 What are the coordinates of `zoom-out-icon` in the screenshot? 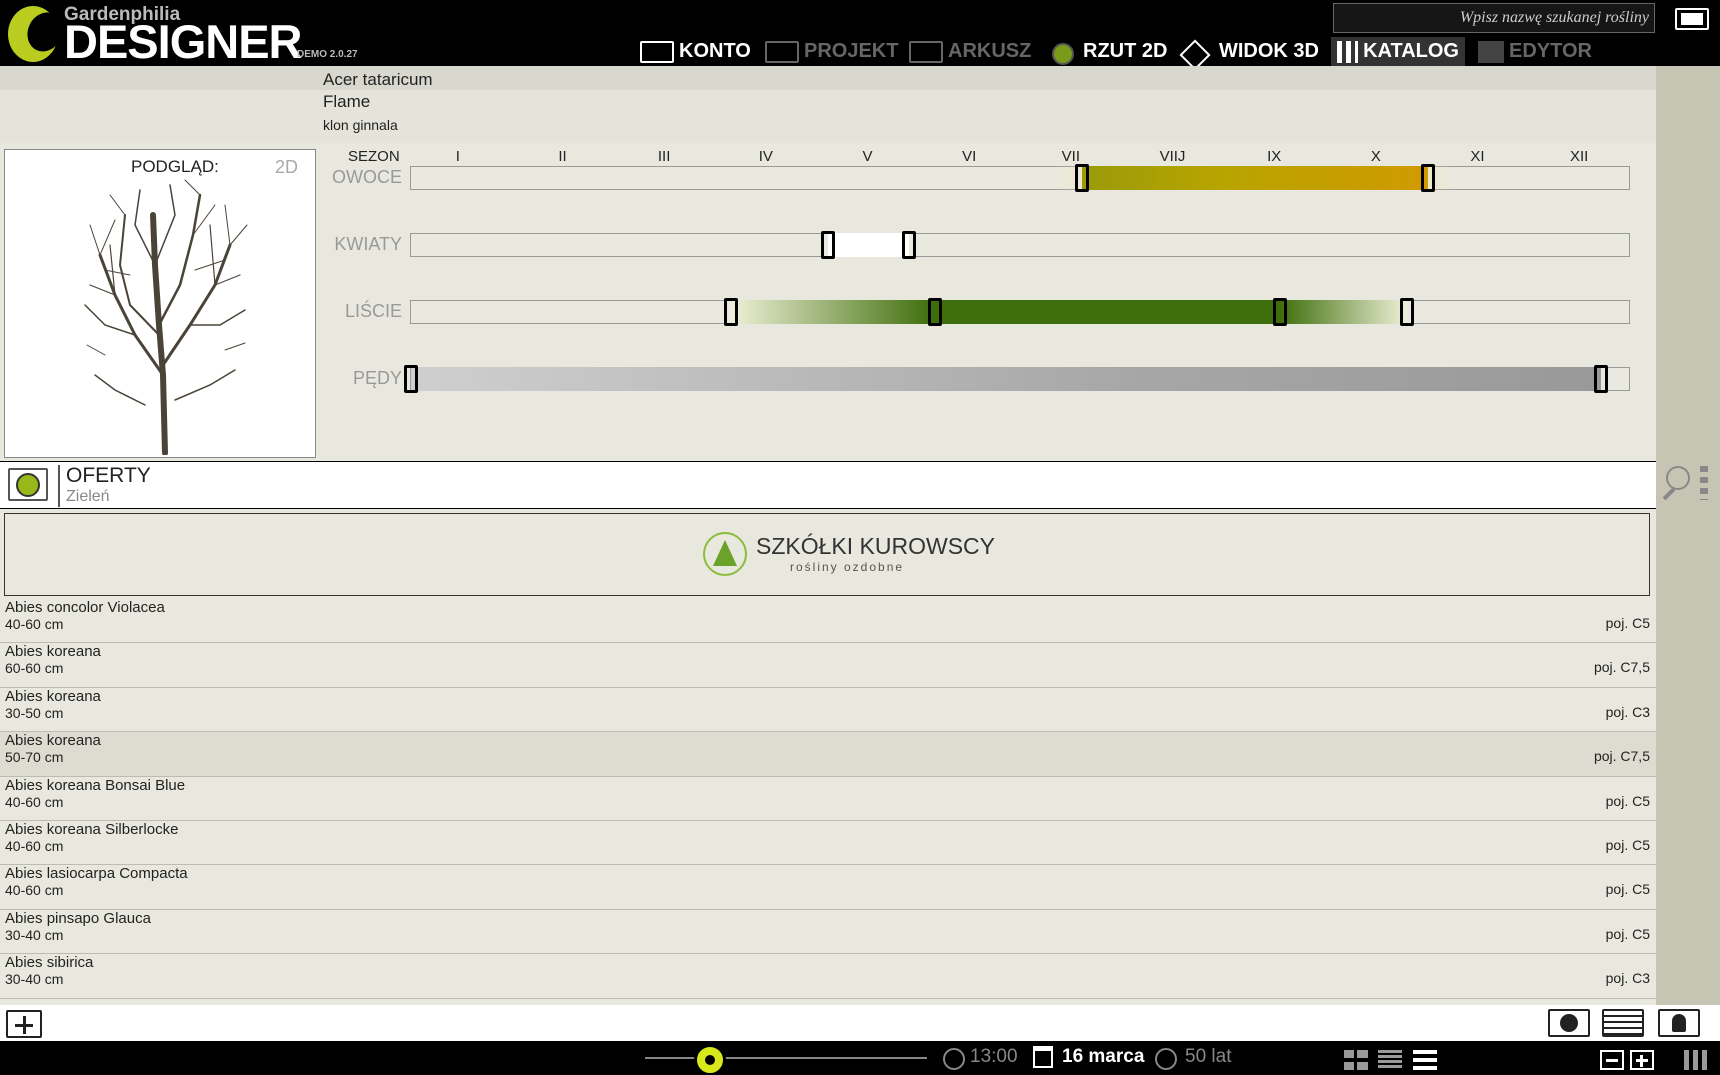 It's located at (1612, 1060).